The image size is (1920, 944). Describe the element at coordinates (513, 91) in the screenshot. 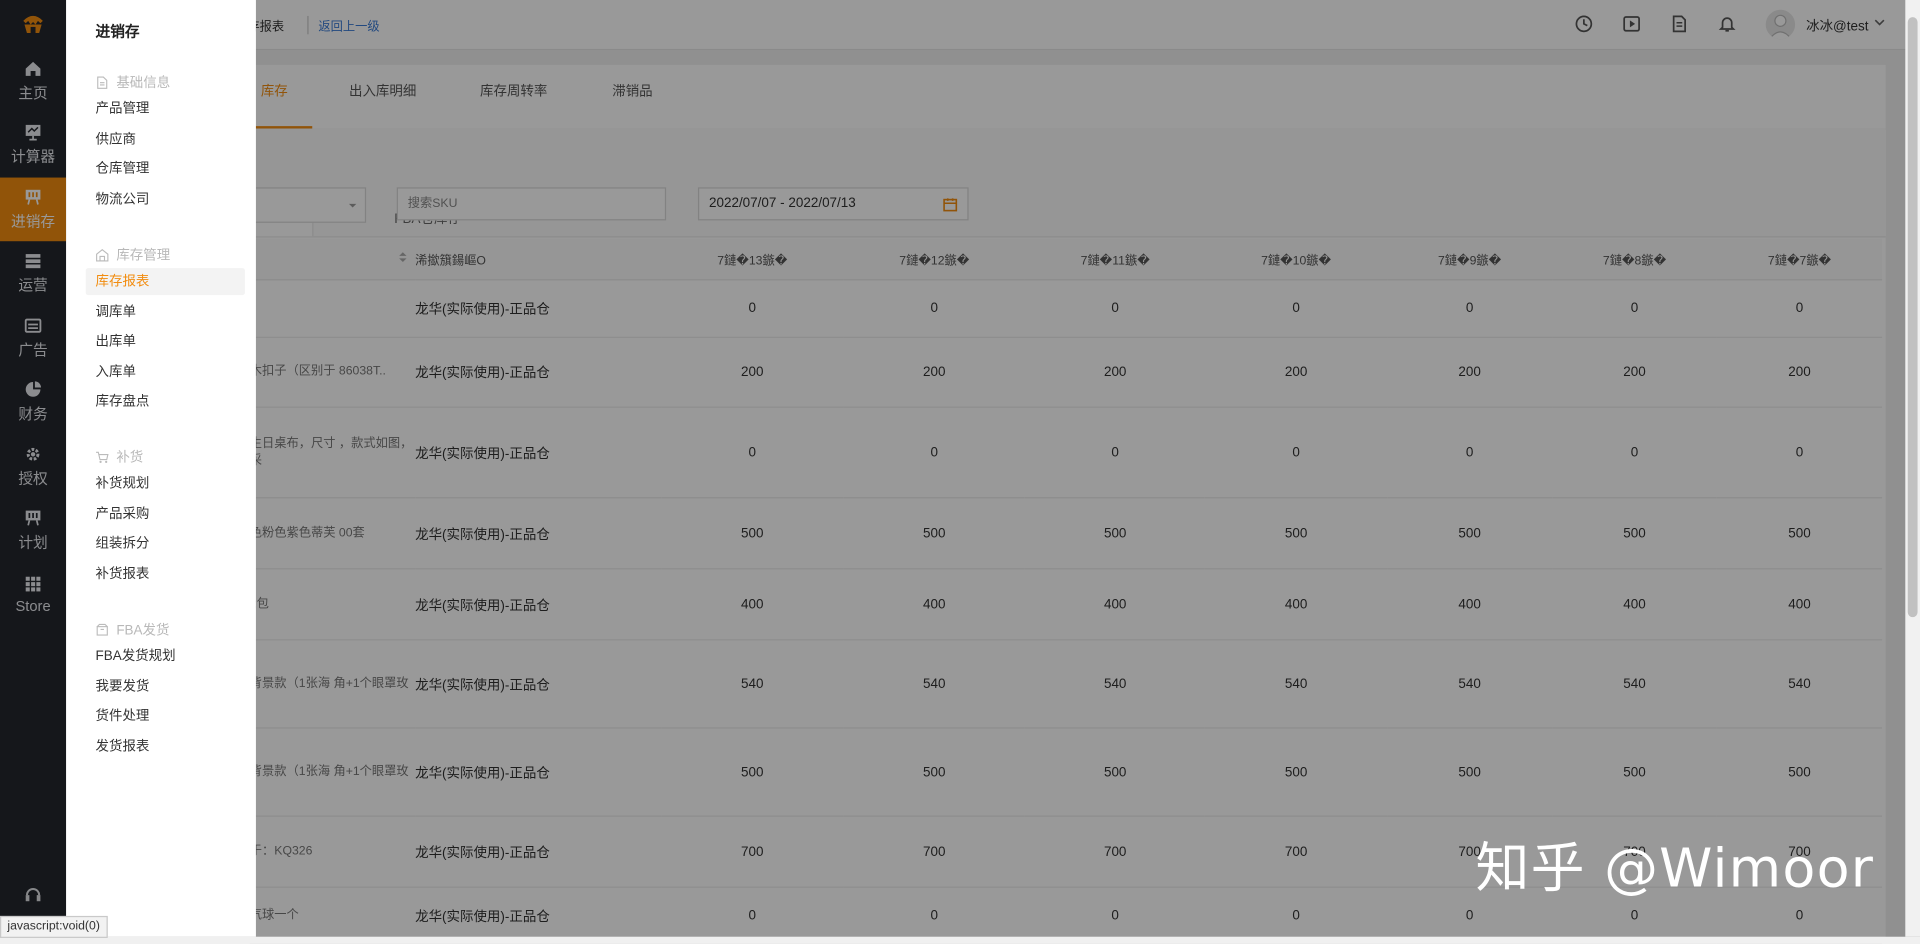

I see `tab-turnover: 库存周转率` at that location.